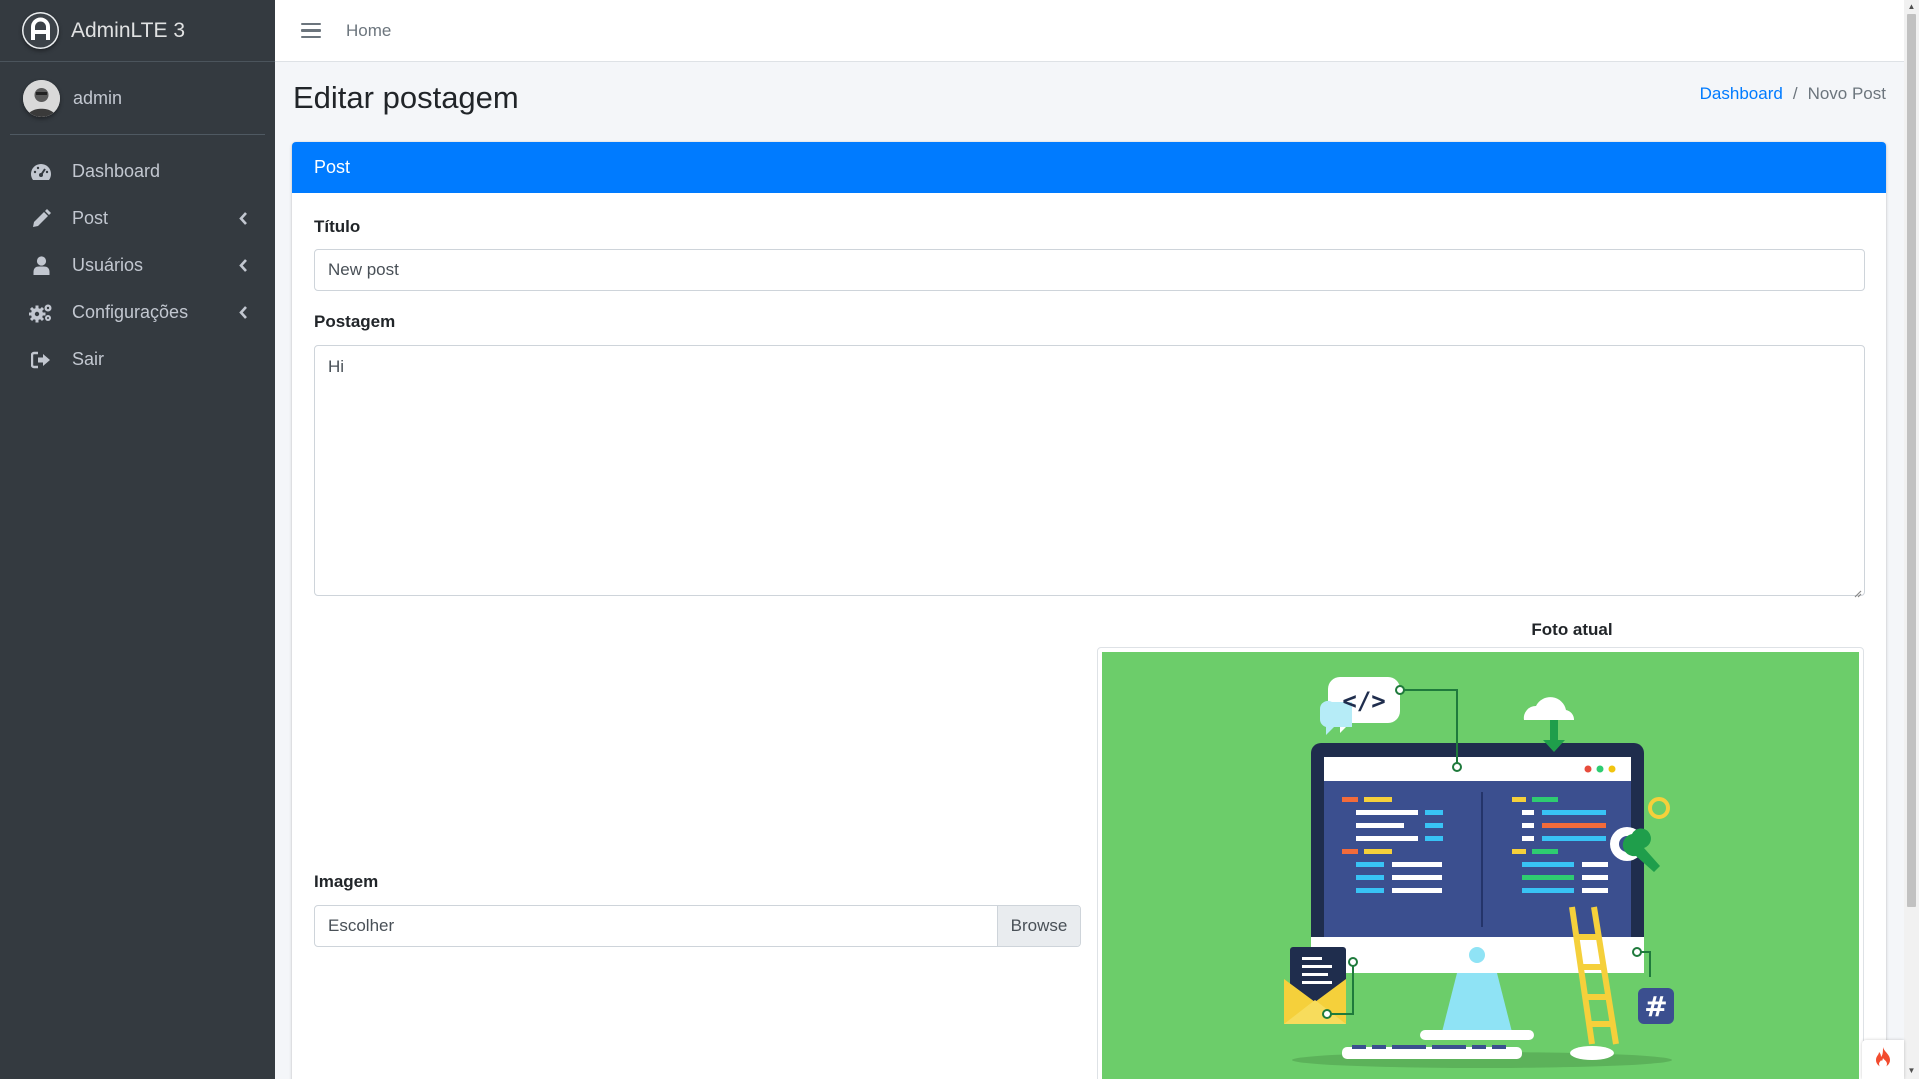 This screenshot has height=1079, width=1919. I want to click on card-header: Post, so click(1089, 167).